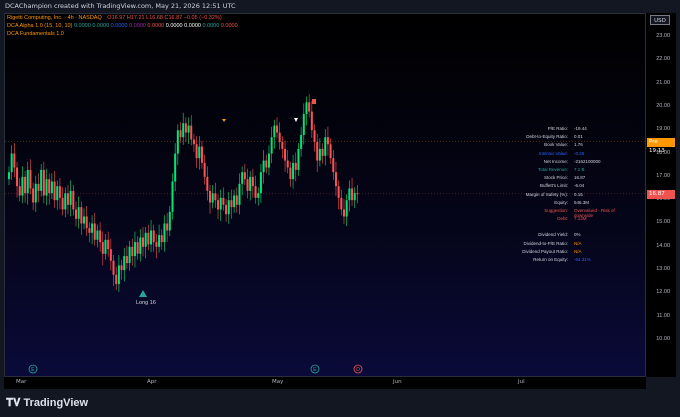 This screenshot has width=680, height=417. I want to click on fundamentals-value: 7.13M, so click(580, 219).